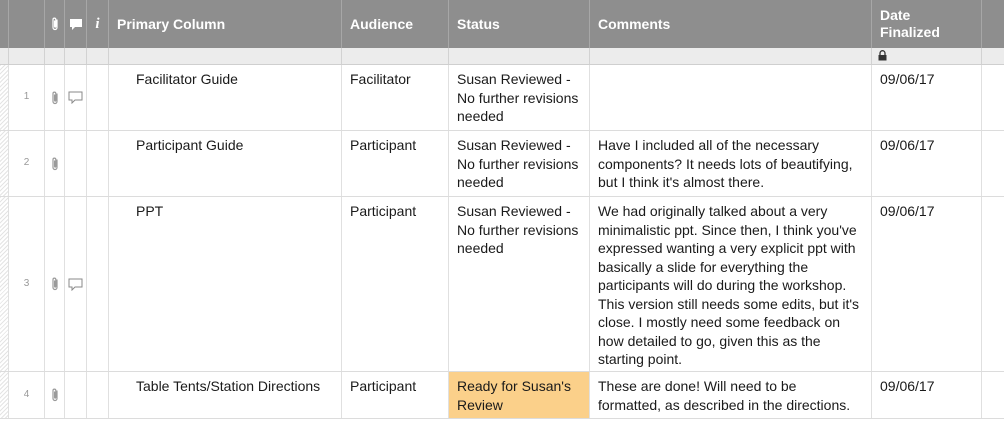 This screenshot has width=1004, height=423. What do you see at coordinates (519, 395) in the screenshot?
I see `status-cell: Ready for Susan's Review` at bounding box center [519, 395].